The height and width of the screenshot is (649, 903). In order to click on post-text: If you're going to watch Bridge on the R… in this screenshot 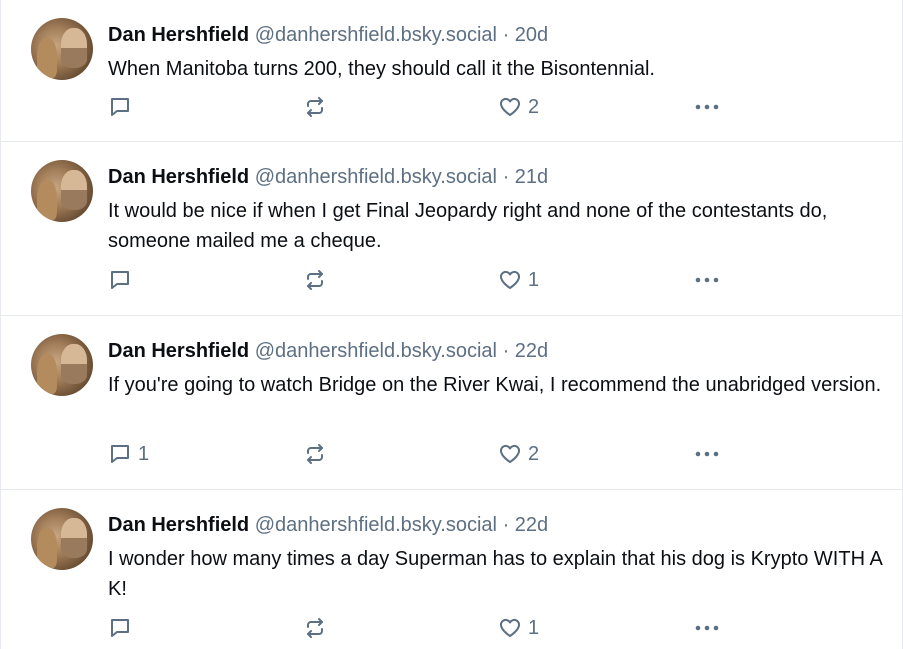, I will do `click(495, 385)`.